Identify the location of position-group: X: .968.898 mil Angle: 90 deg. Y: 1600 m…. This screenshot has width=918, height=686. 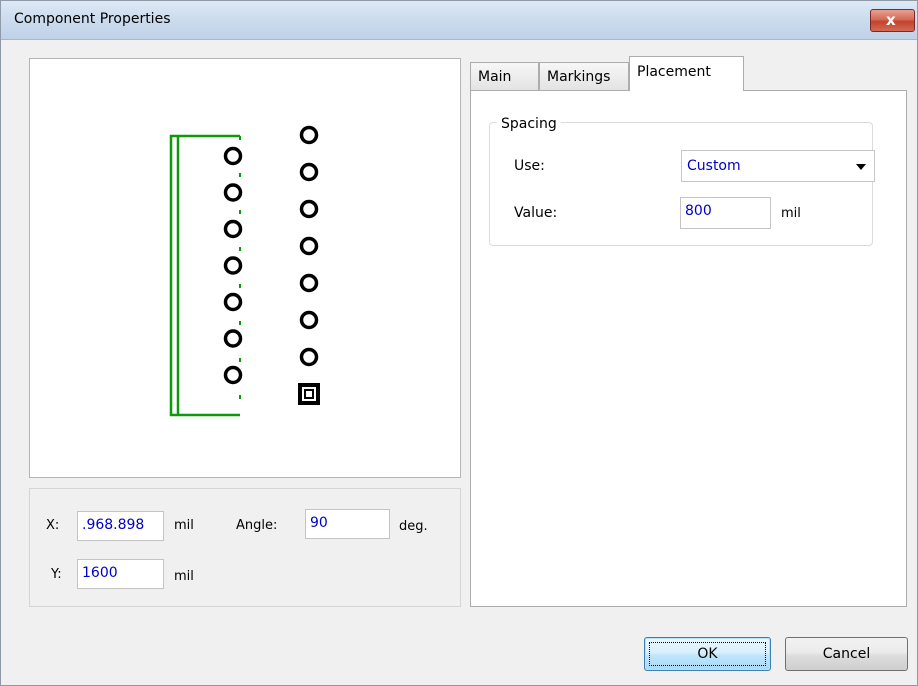
(245, 547).